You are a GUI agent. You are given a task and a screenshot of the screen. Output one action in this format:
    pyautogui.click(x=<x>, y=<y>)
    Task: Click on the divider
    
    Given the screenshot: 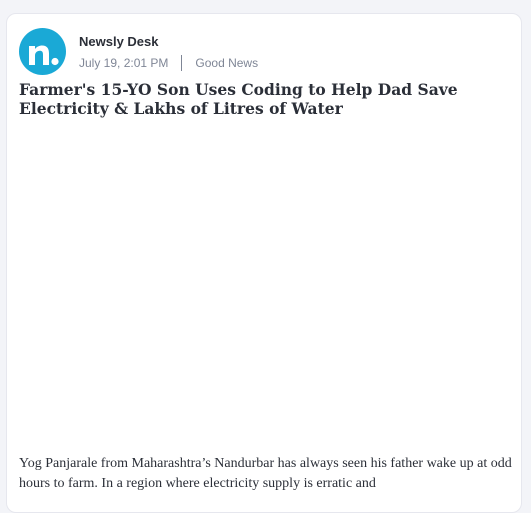 What is the action you would take?
    pyautogui.click(x=182, y=63)
    